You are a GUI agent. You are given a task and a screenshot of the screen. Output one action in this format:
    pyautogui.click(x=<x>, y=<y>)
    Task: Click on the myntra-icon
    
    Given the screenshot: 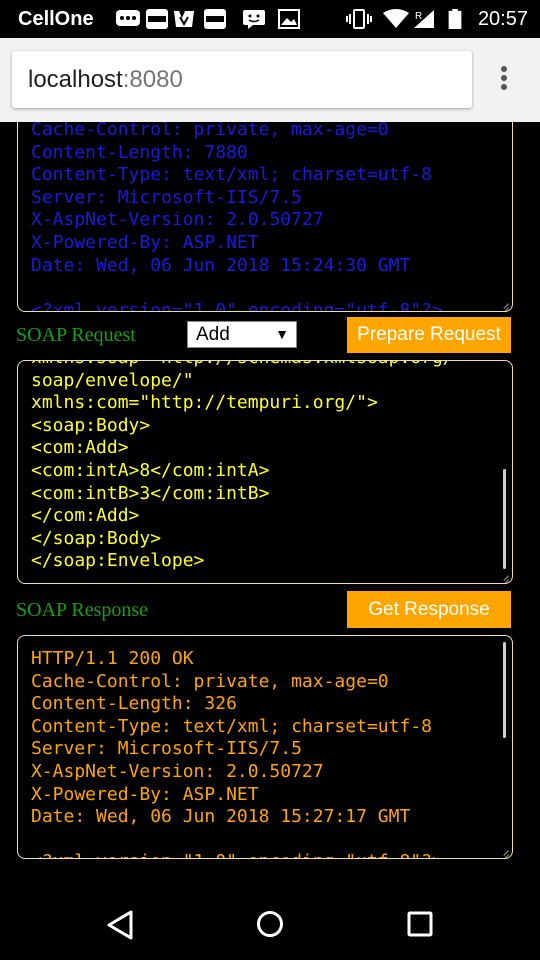 What is the action you would take?
    pyautogui.click(x=184, y=19)
    